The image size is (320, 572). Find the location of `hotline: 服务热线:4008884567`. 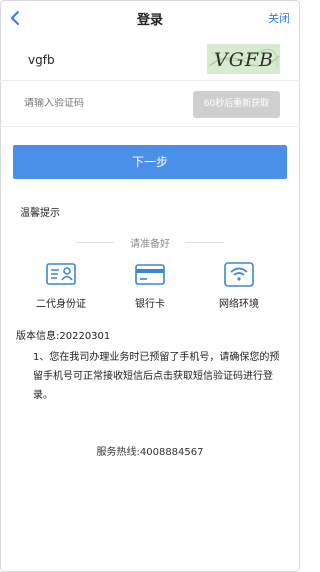

hotline: 服务热线:4008884567 is located at coordinates (150, 452).